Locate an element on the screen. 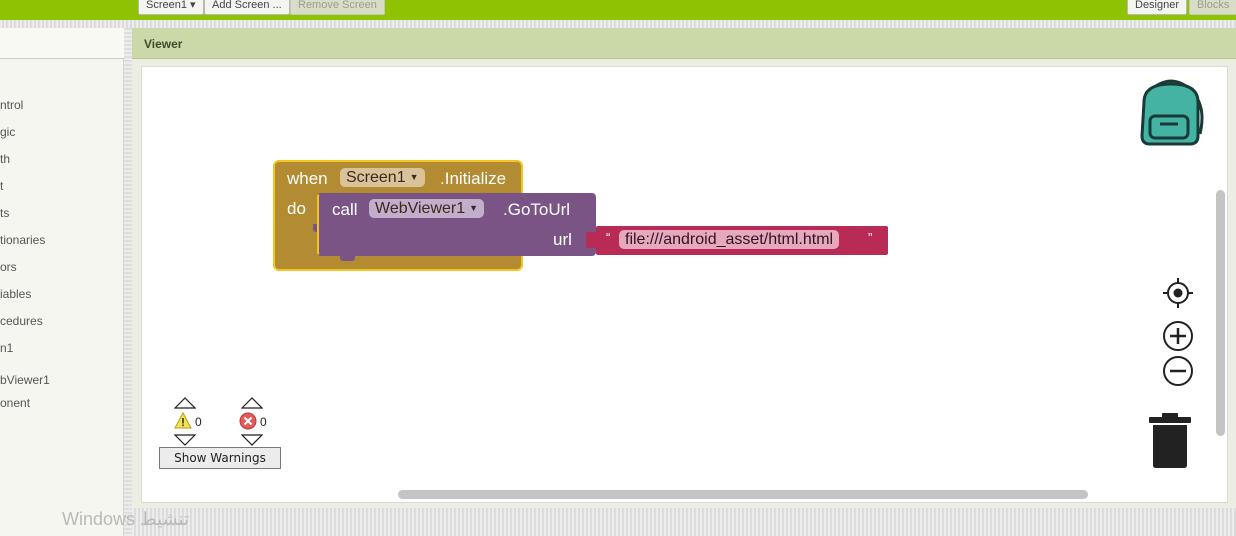 This screenshot has height=536, width=1236. error-count: 0 is located at coordinates (263, 422).